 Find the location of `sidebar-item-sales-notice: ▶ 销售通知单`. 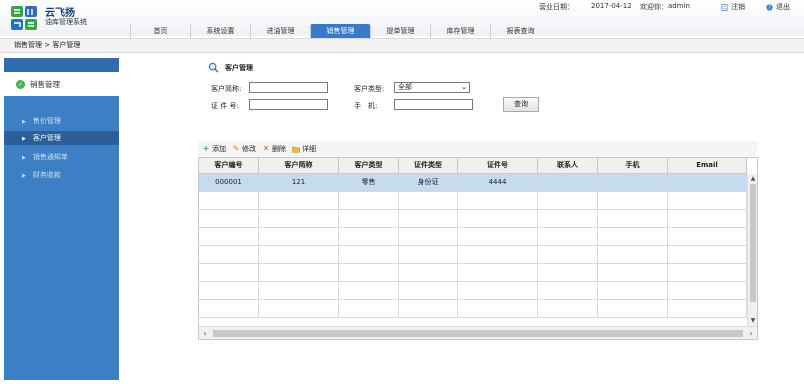

sidebar-item-sales-notice: ▶ 销售通知单 is located at coordinates (61, 157).